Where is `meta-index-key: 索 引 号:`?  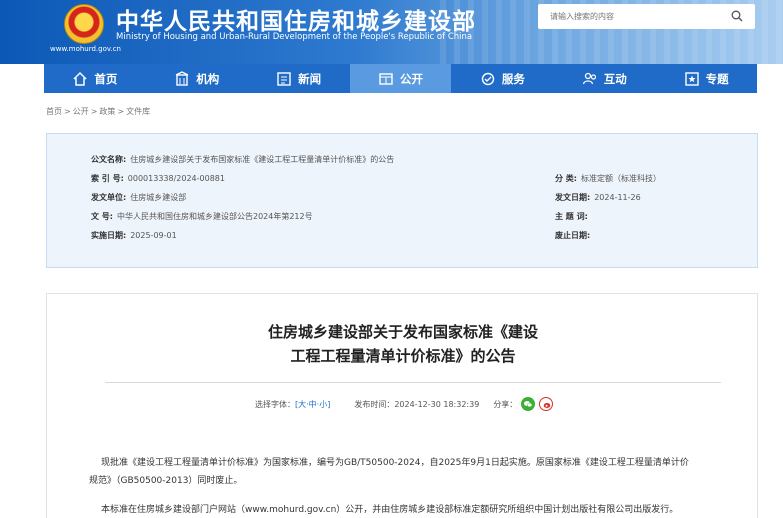 meta-index-key: 索 引 号: is located at coordinates (107, 178).